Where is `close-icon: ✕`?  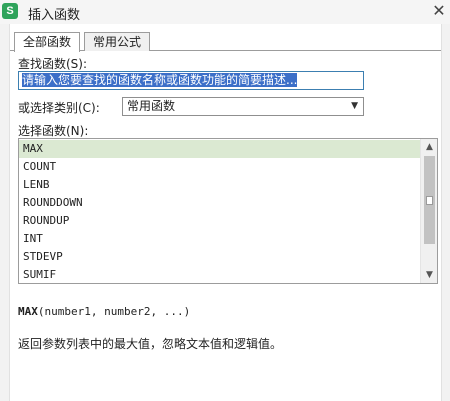 close-icon: ✕ is located at coordinates (439, 11).